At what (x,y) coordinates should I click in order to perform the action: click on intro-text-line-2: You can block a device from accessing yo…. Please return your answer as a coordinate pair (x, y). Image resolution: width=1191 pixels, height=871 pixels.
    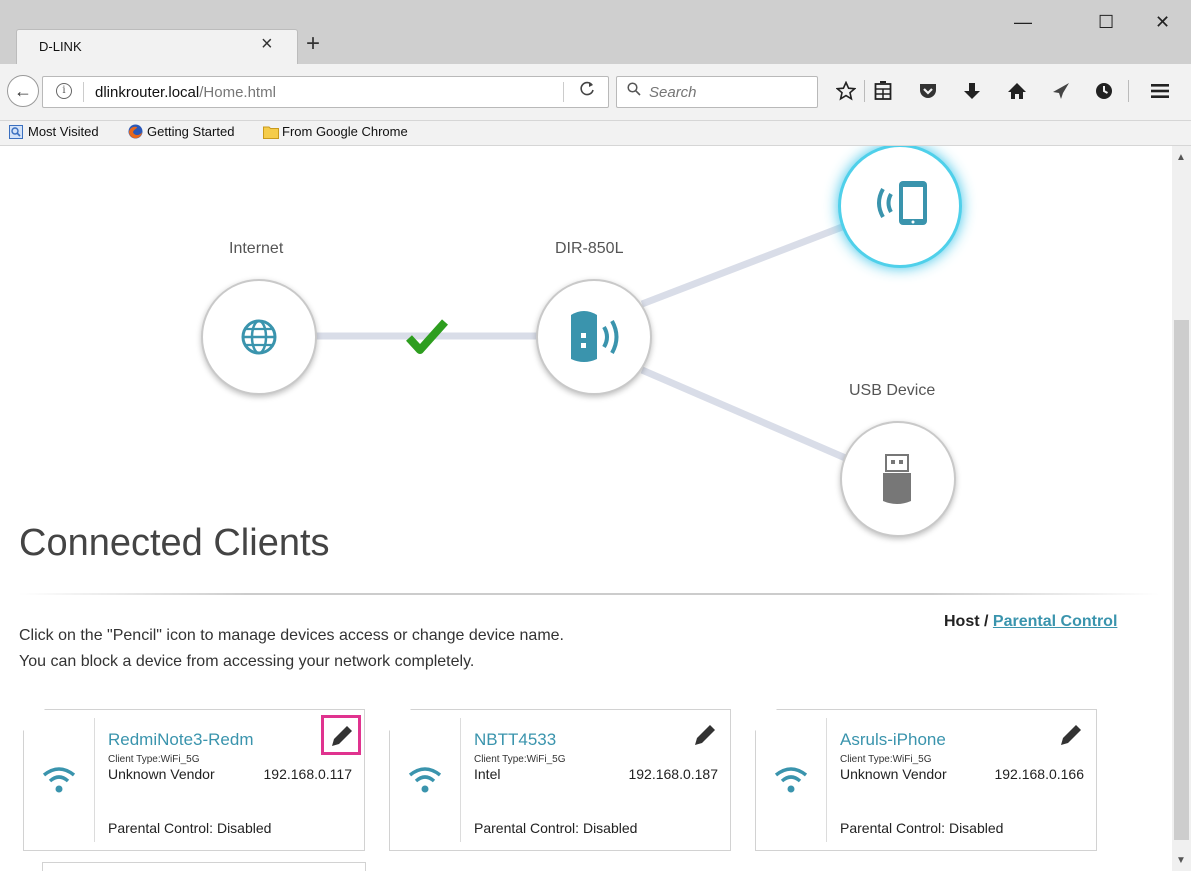
    Looking at the image, I should click on (247, 661).